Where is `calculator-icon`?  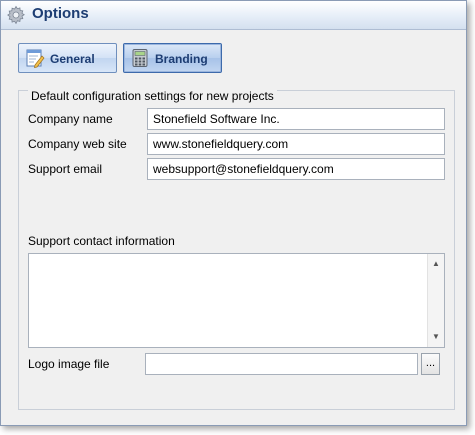
calculator-icon is located at coordinates (140, 58).